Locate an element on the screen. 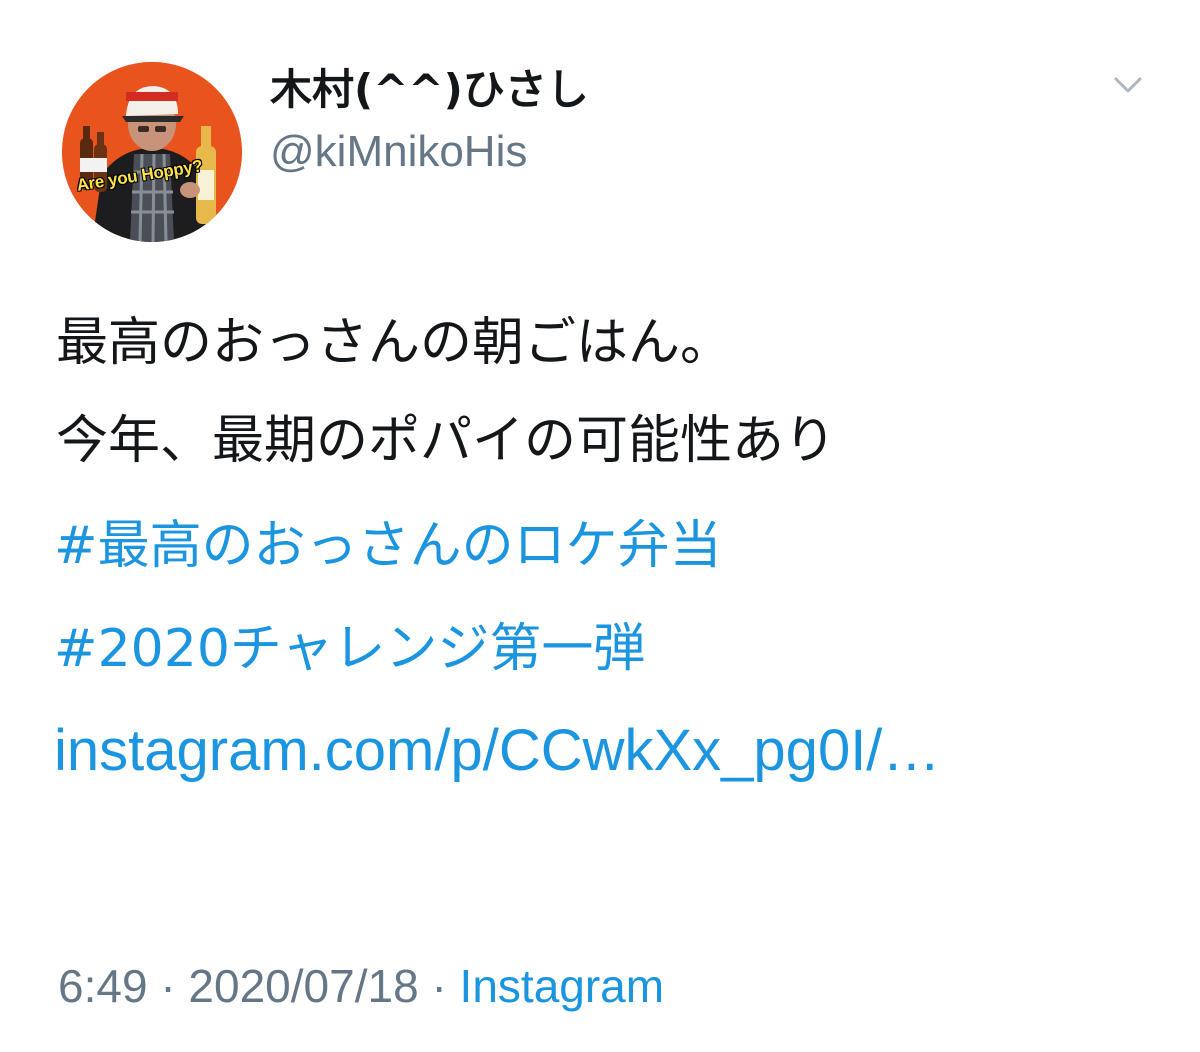 The width and height of the screenshot is (1200, 1052). tweet-text-line: 最高のおっさんの朝ごはん。 is located at coordinates (394, 343).